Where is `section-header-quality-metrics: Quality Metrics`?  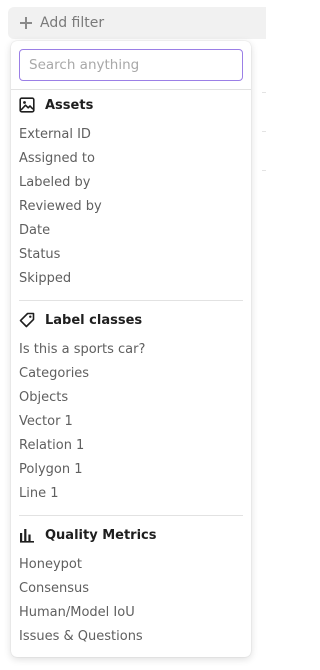
section-header-quality-metrics: Quality Metrics is located at coordinates (87, 535).